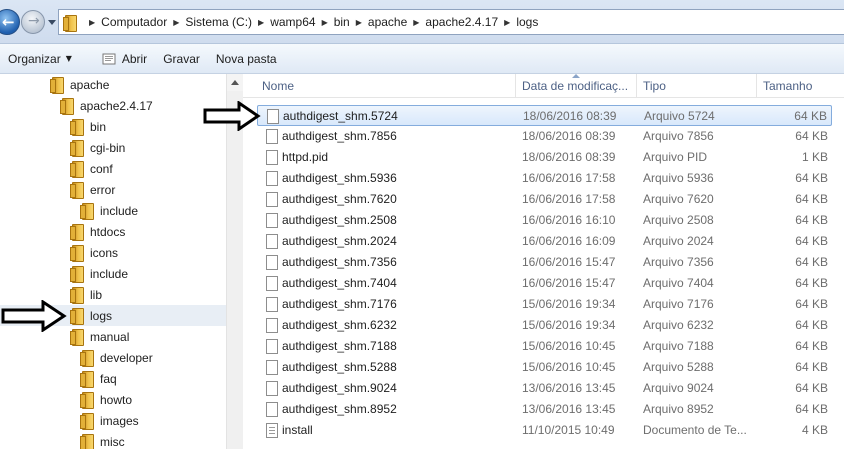 This screenshot has width=844, height=449. What do you see at coordinates (235, 82) in the screenshot?
I see `scroll-up-button` at bounding box center [235, 82].